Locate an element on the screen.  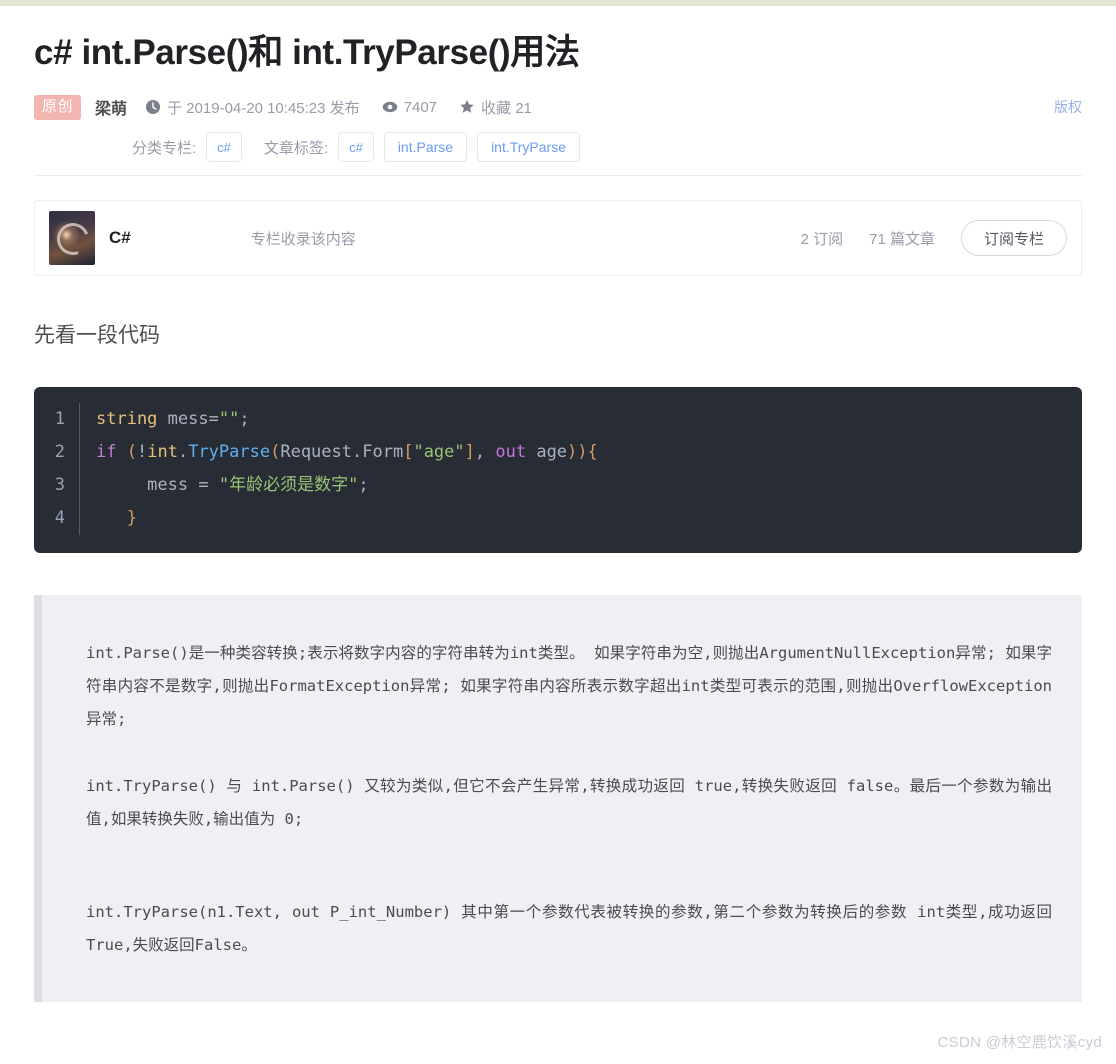
tags-row: 分类专栏: c# 文章标签: c# int.Parse int.TryParse is located at coordinates (558, 147).